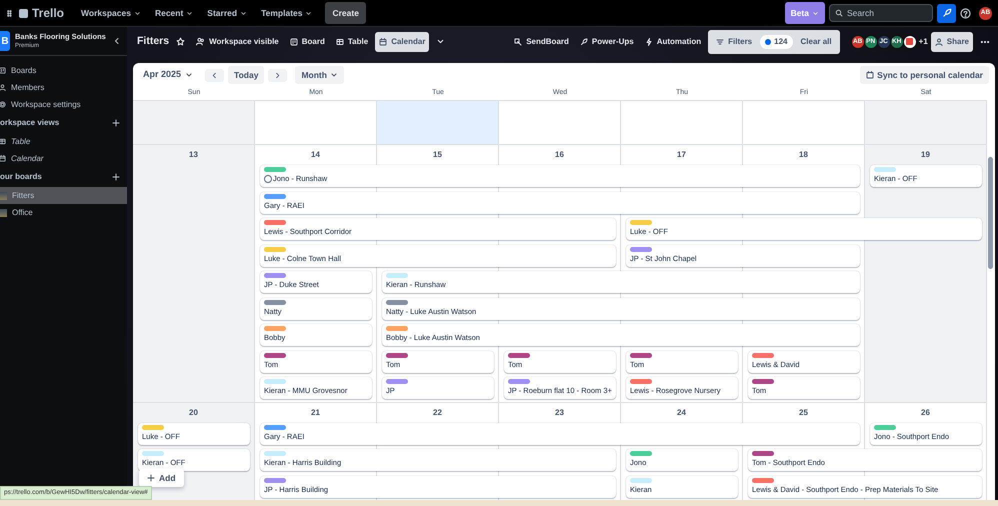  I want to click on bolt-icon, so click(648, 42).